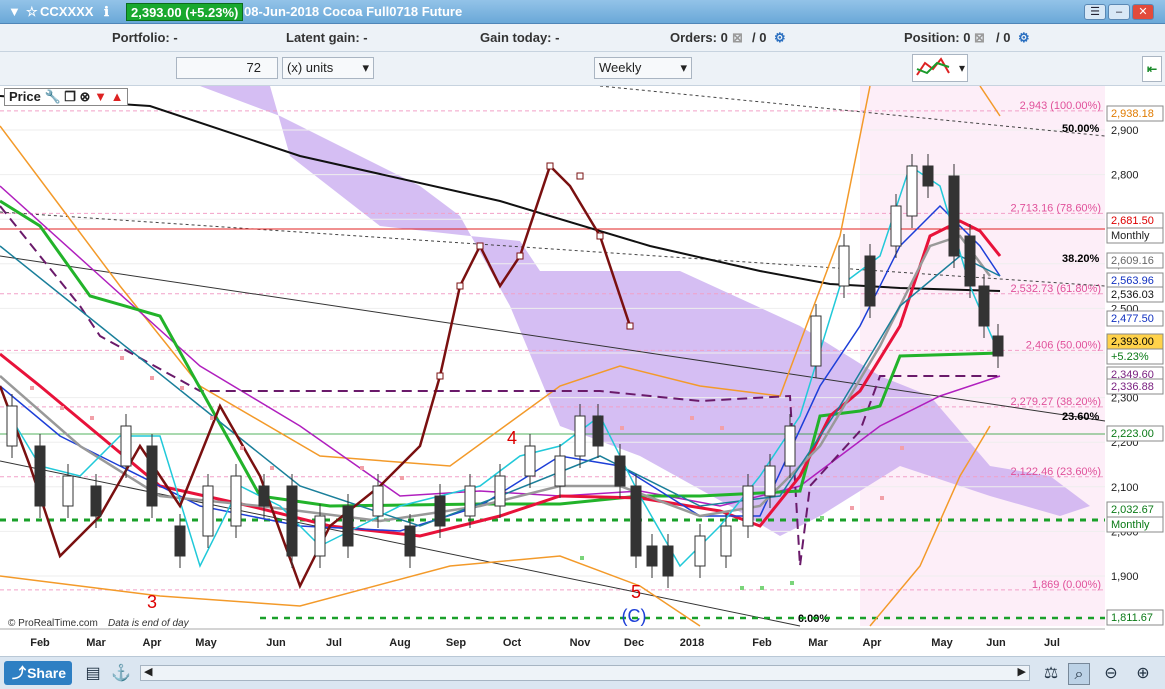 The image size is (1165, 689). What do you see at coordinates (634, 643) in the screenshot?
I see `month-label: Dec` at bounding box center [634, 643].